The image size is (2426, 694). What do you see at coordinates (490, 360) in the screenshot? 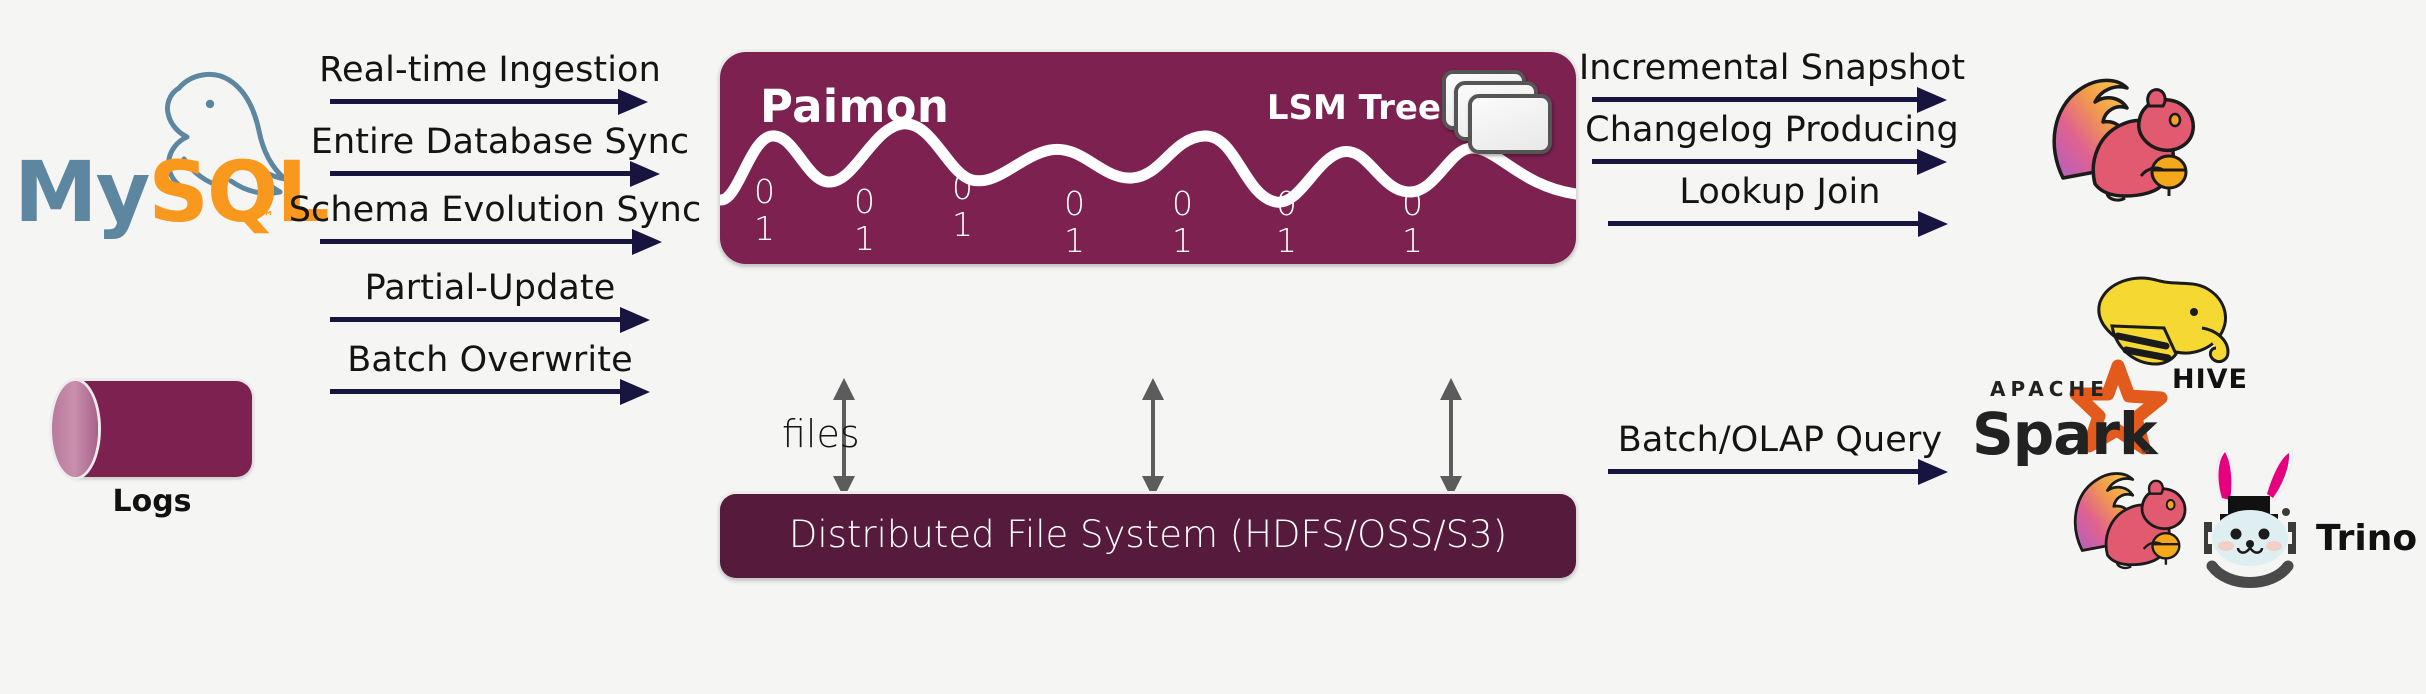
I see `arrow-label: Batch Overwrite` at bounding box center [490, 360].